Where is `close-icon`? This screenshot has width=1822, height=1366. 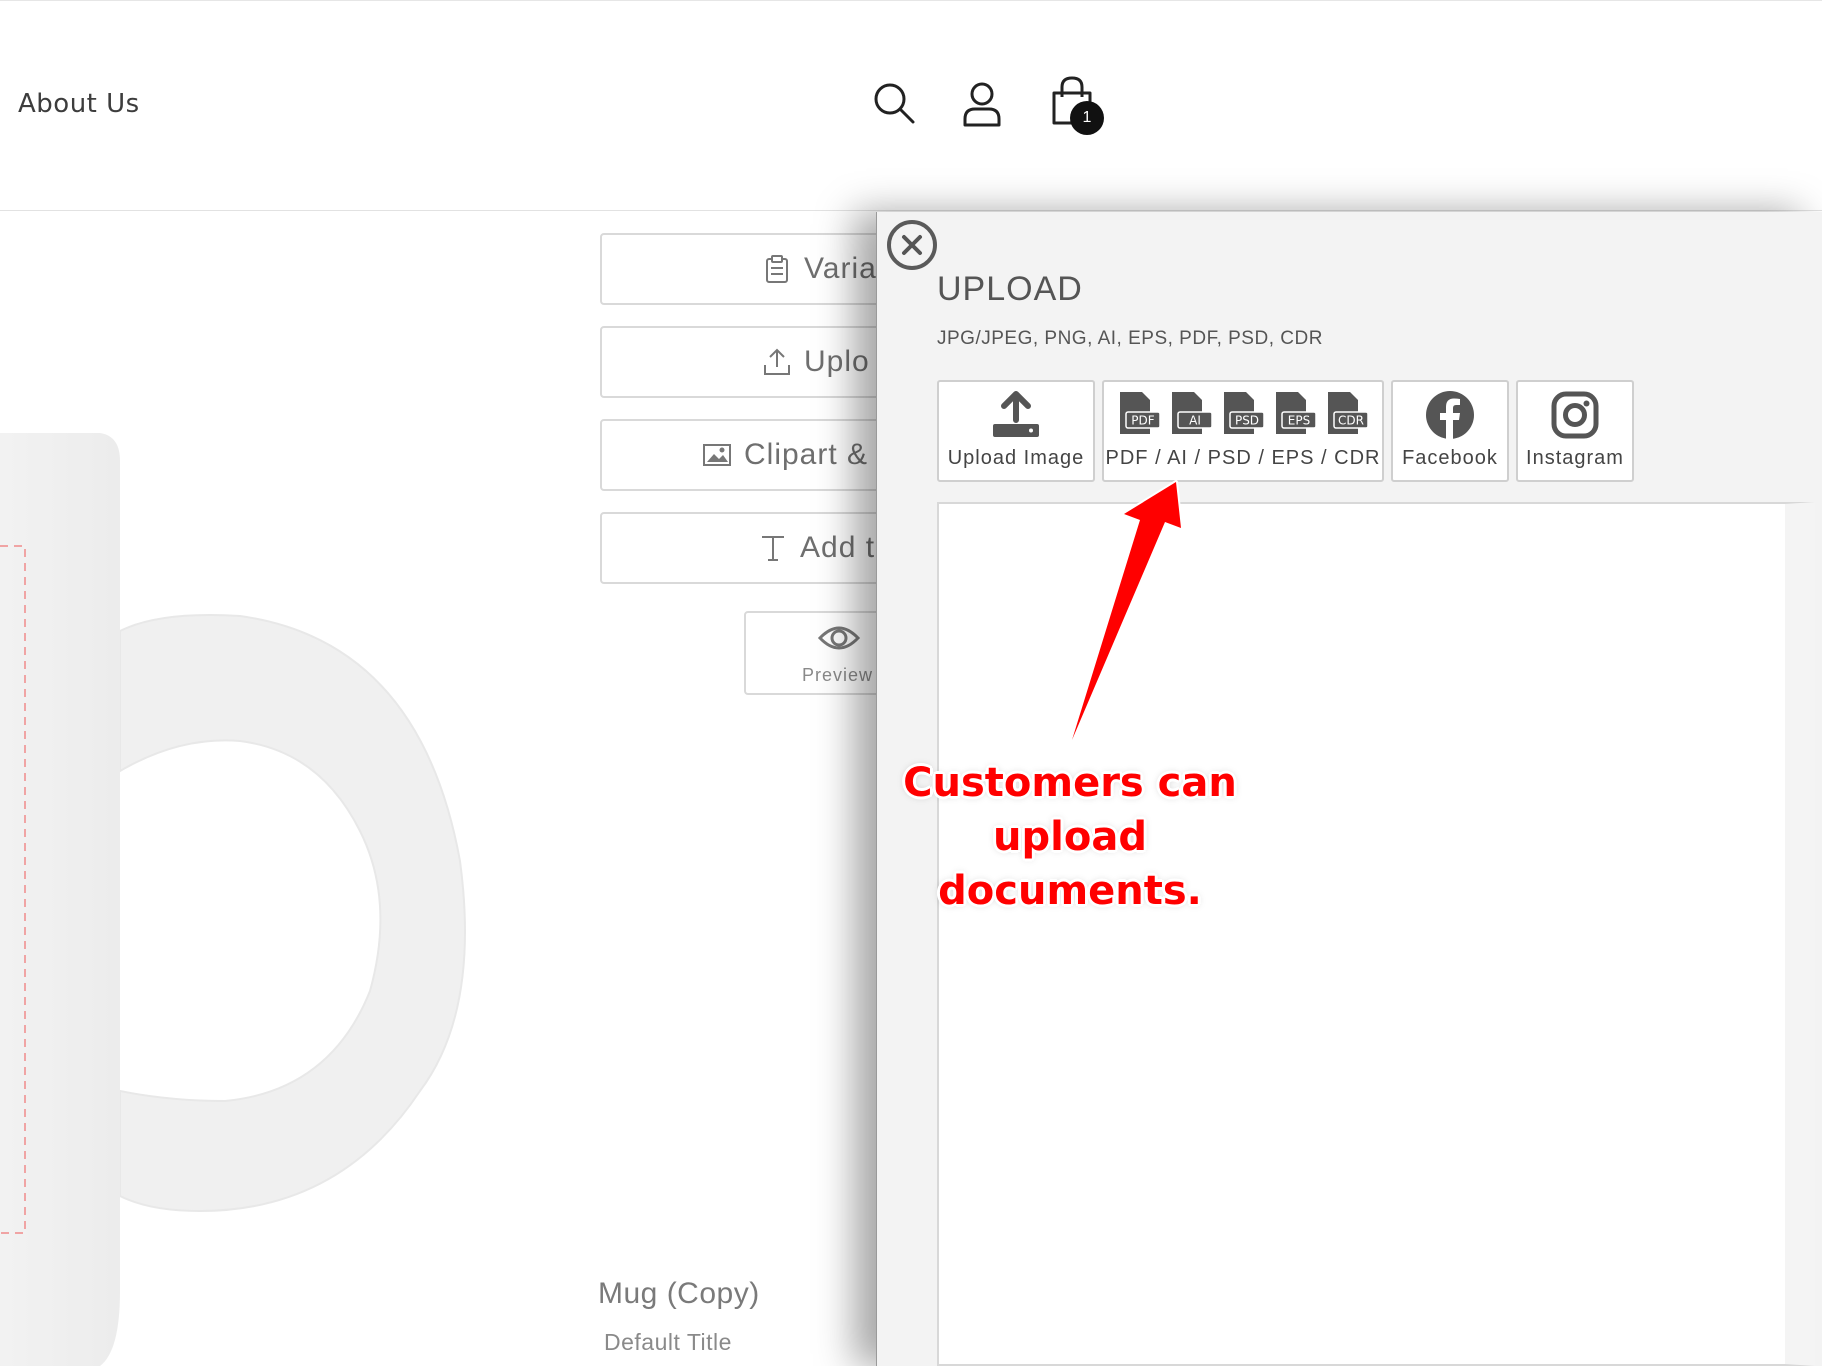
close-icon is located at coordinates (912, 245).